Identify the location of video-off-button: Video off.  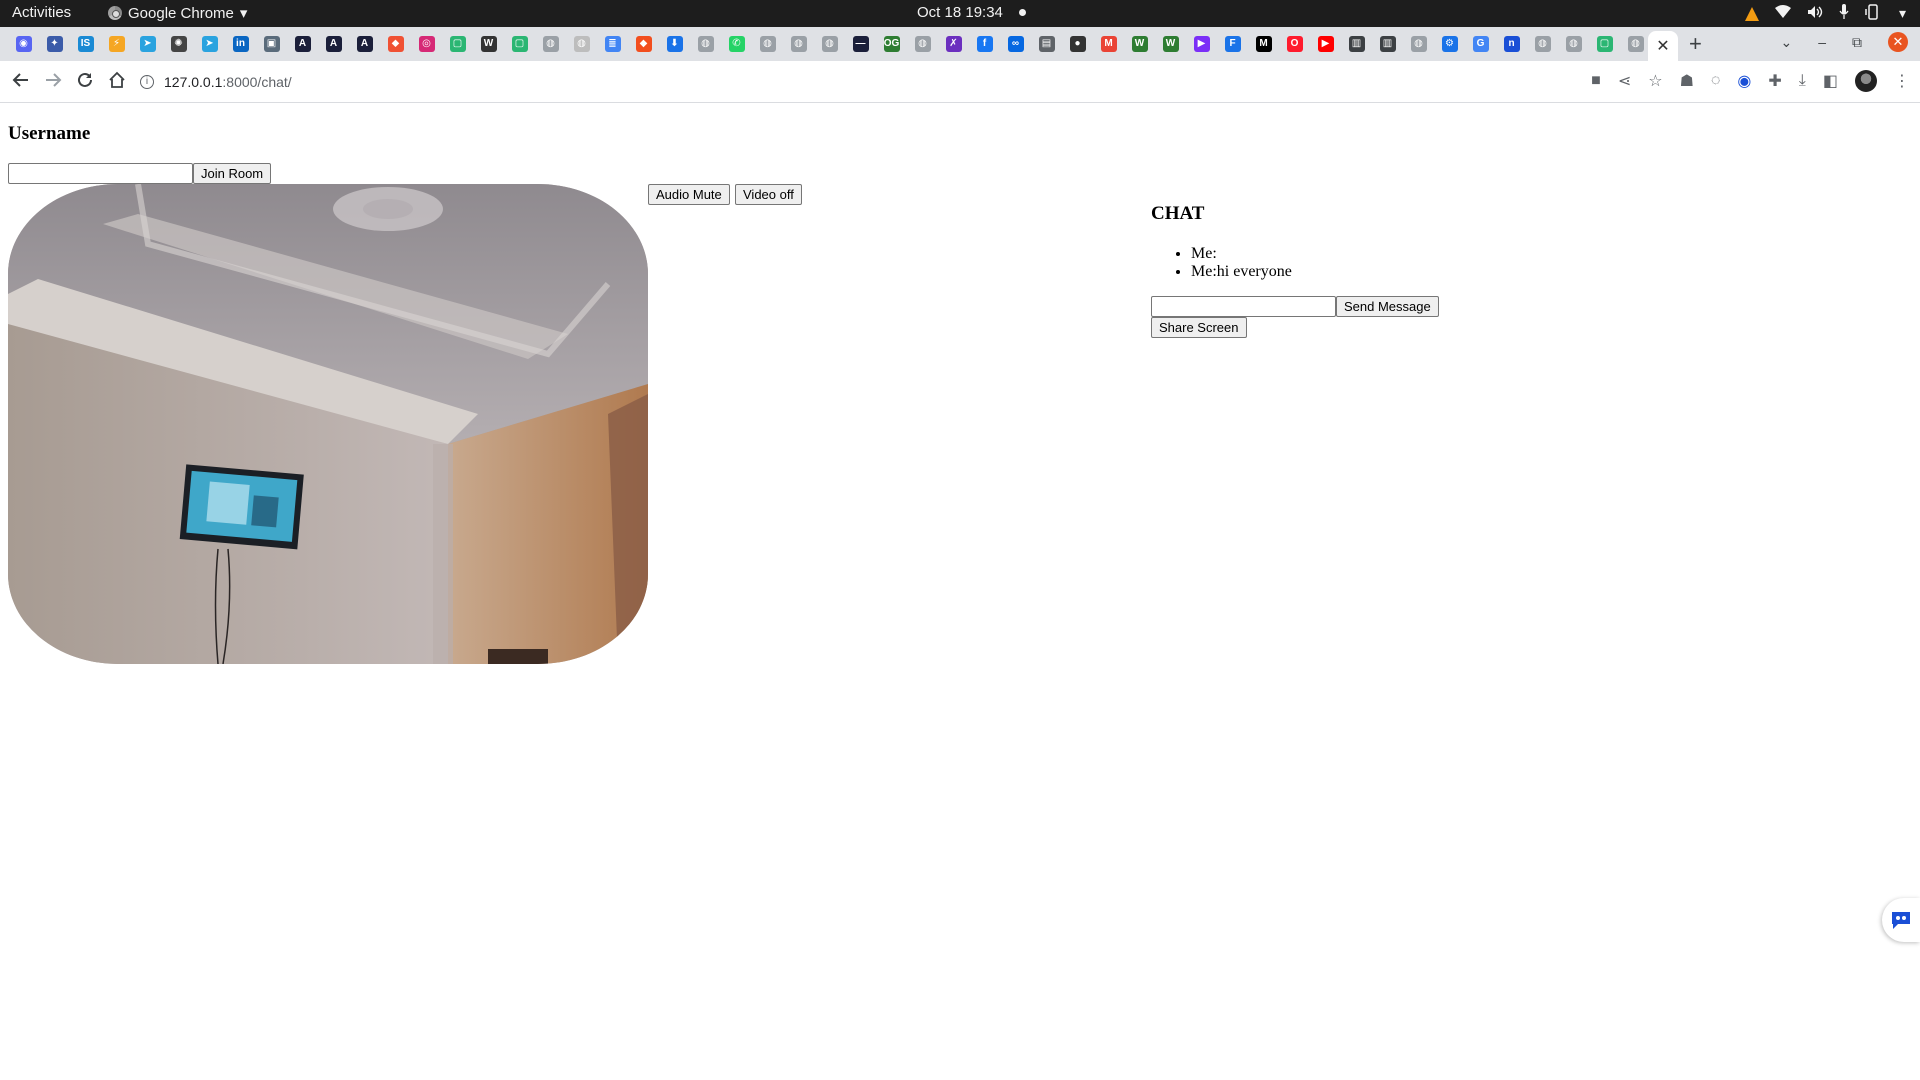
(768, 194).